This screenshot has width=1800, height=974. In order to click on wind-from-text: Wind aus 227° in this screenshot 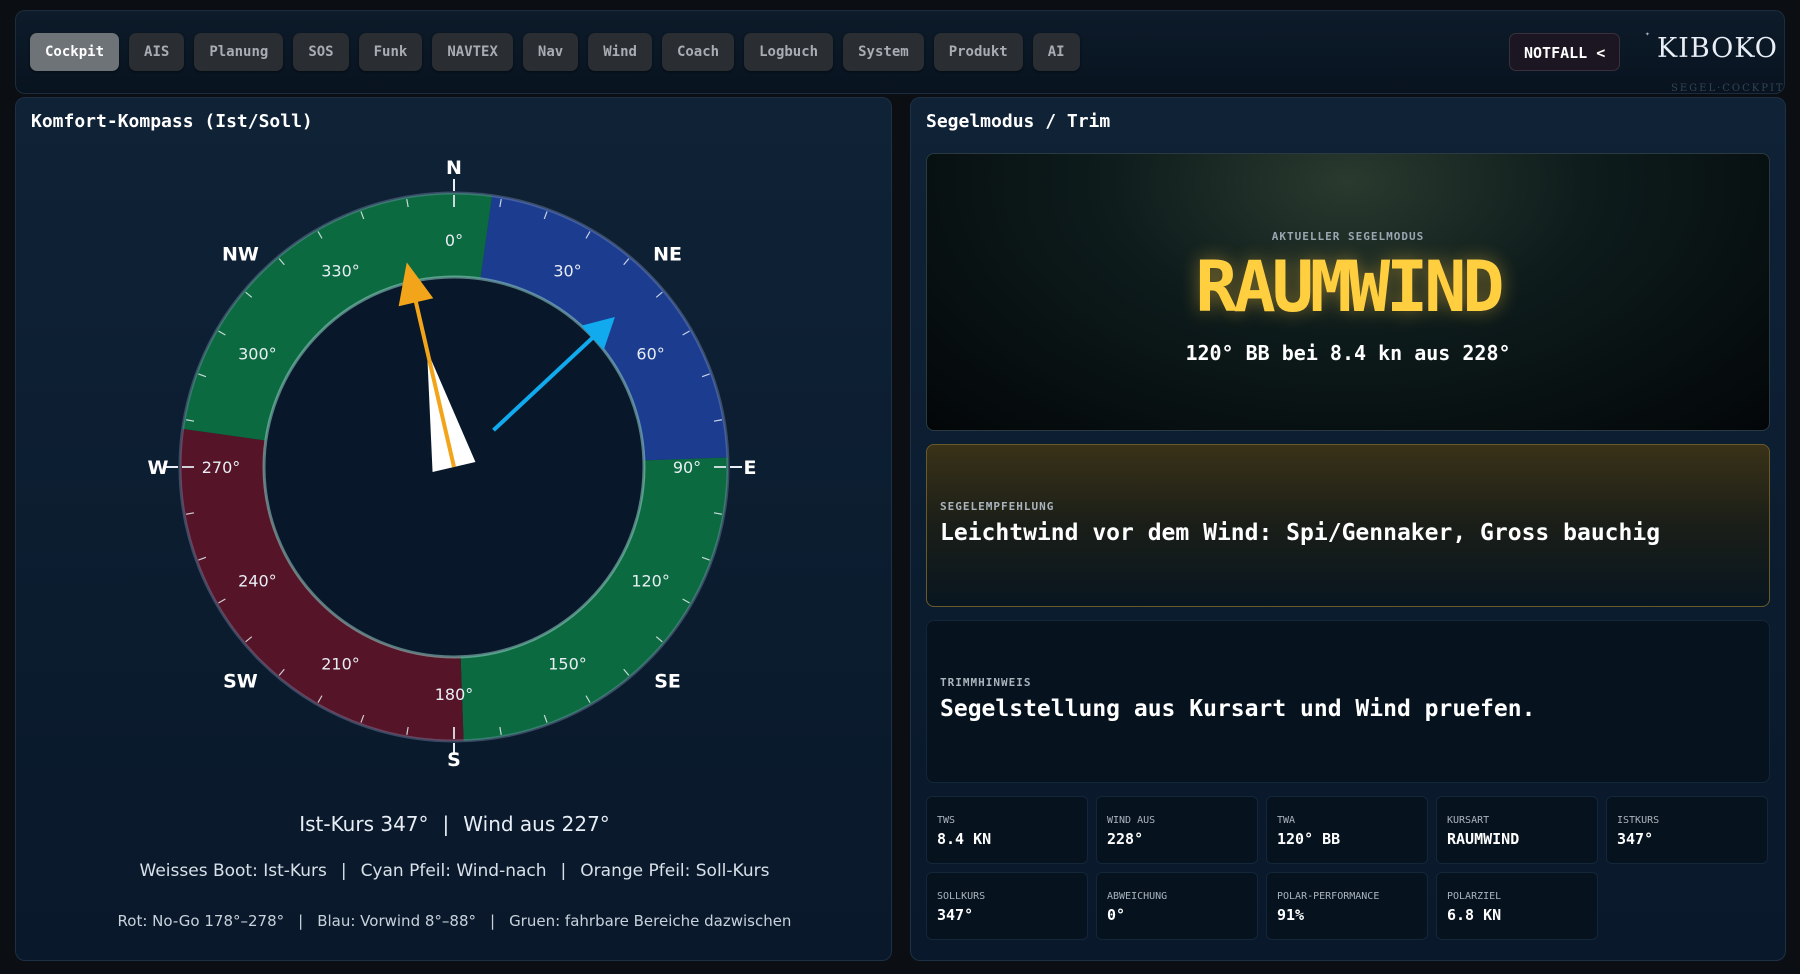, I will do `click(536, 824)`.